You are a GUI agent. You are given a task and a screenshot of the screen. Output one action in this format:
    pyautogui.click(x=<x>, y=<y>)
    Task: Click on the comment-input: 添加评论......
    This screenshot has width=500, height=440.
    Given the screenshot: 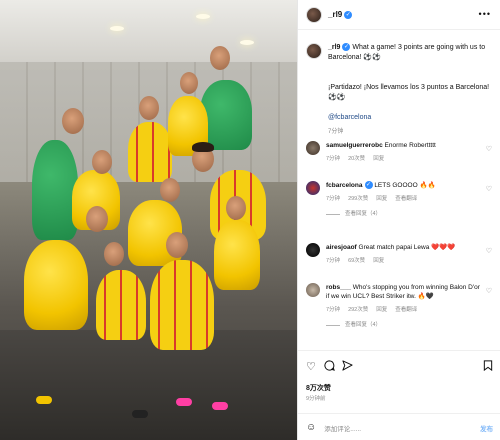 What is the action you would take?
    pyautogui.click(x=402, y=428)
    